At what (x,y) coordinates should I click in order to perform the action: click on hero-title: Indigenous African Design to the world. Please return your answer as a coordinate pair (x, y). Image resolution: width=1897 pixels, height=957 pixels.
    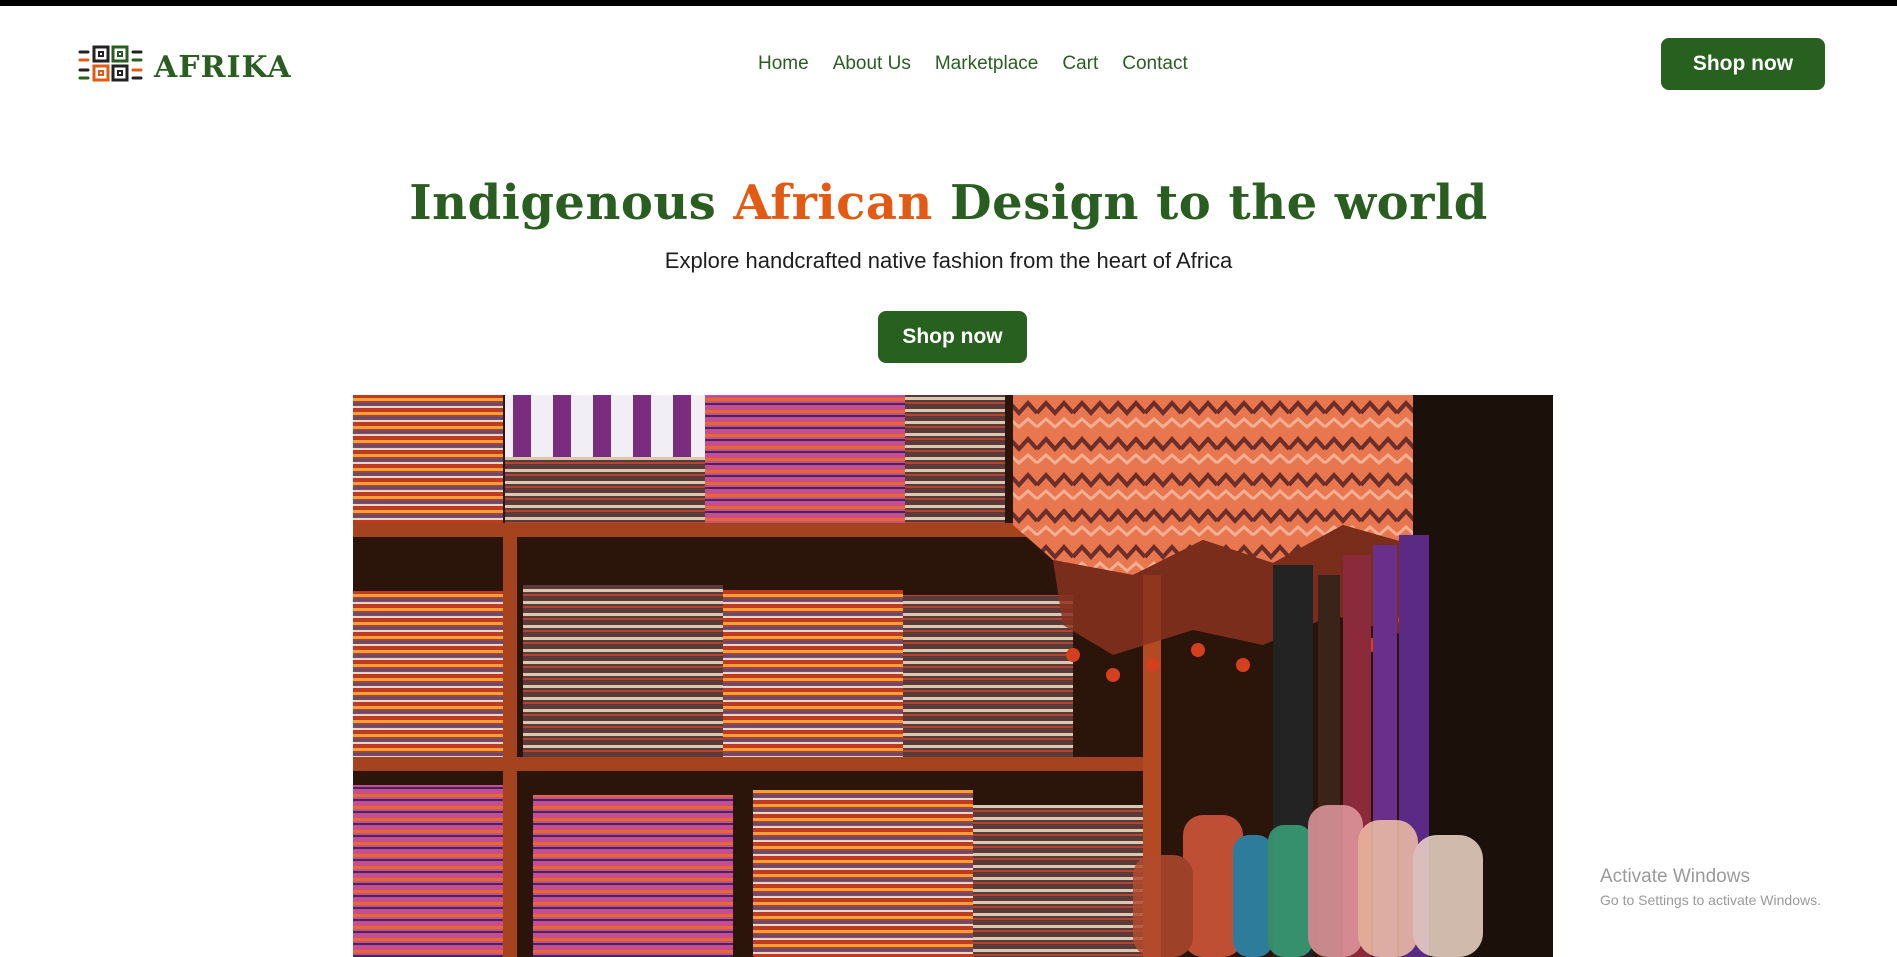
    Looking at the image, I should click on (948, 203).